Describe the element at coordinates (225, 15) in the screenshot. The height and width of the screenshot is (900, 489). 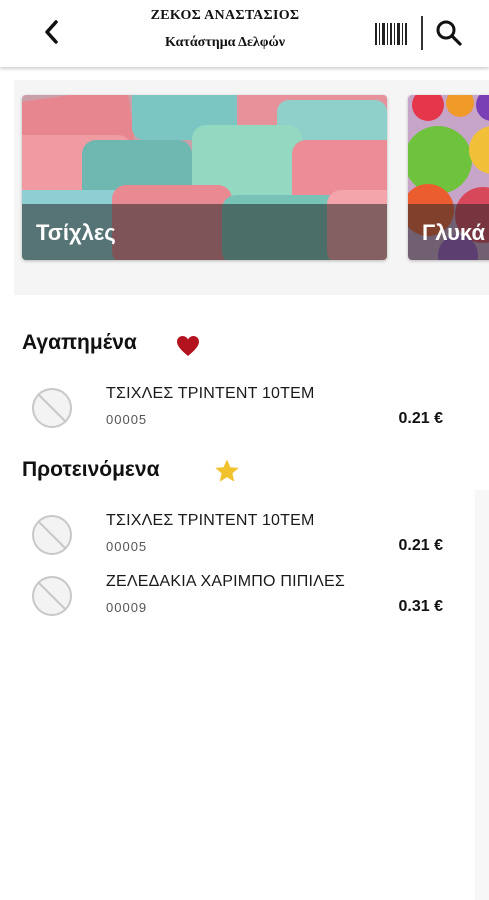
I see `owner-name: ΖΕΚΟΣ ΑΝΑΣΤΑΣΙΟΣ` at that location.